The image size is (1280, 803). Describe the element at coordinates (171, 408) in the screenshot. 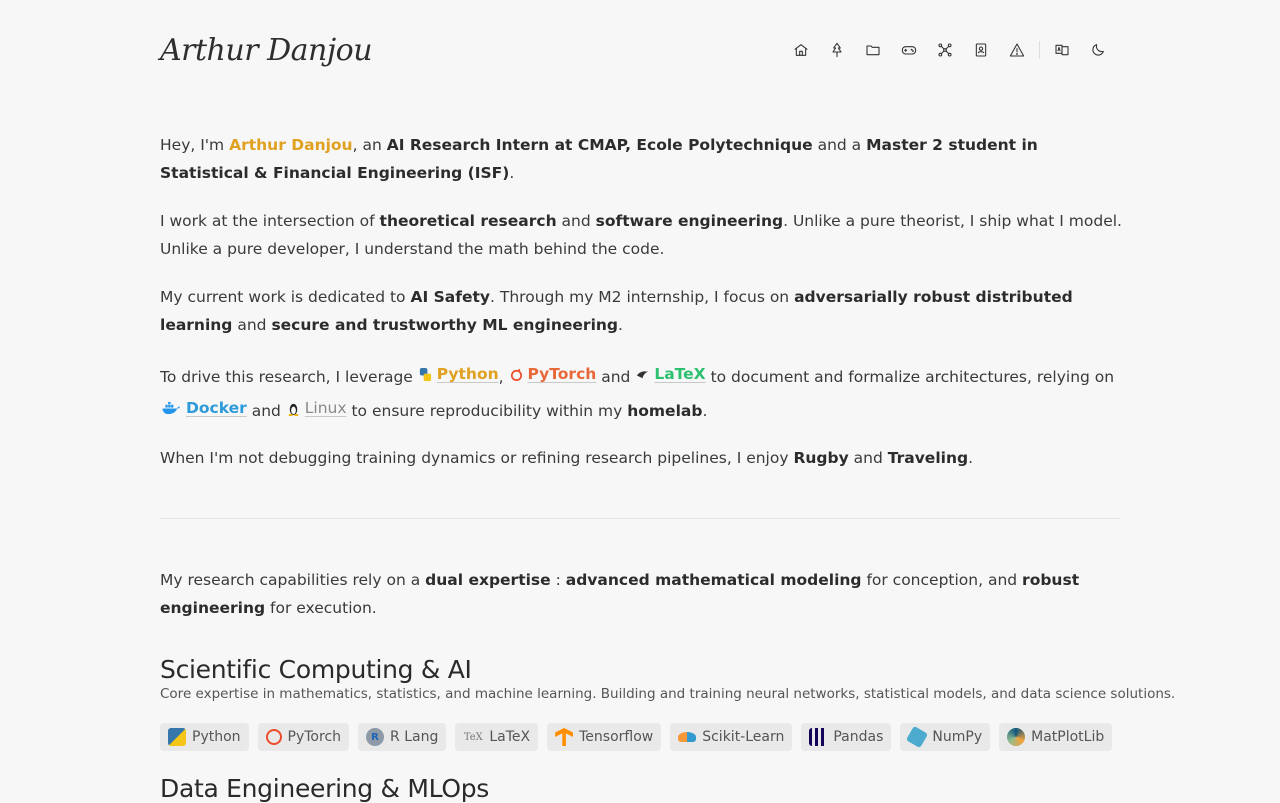

I see `docker-icon` at that location.